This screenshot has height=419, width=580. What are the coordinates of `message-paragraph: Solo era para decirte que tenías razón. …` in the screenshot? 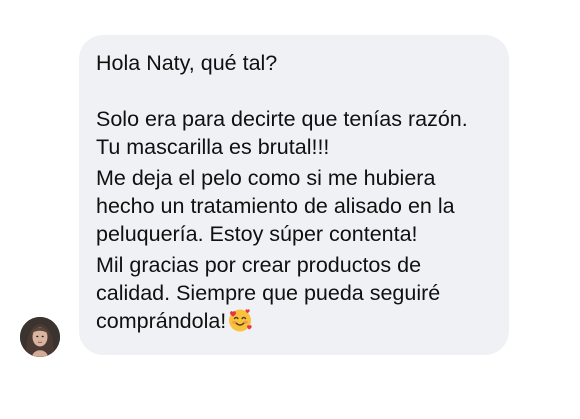 It's located at (293, 133).